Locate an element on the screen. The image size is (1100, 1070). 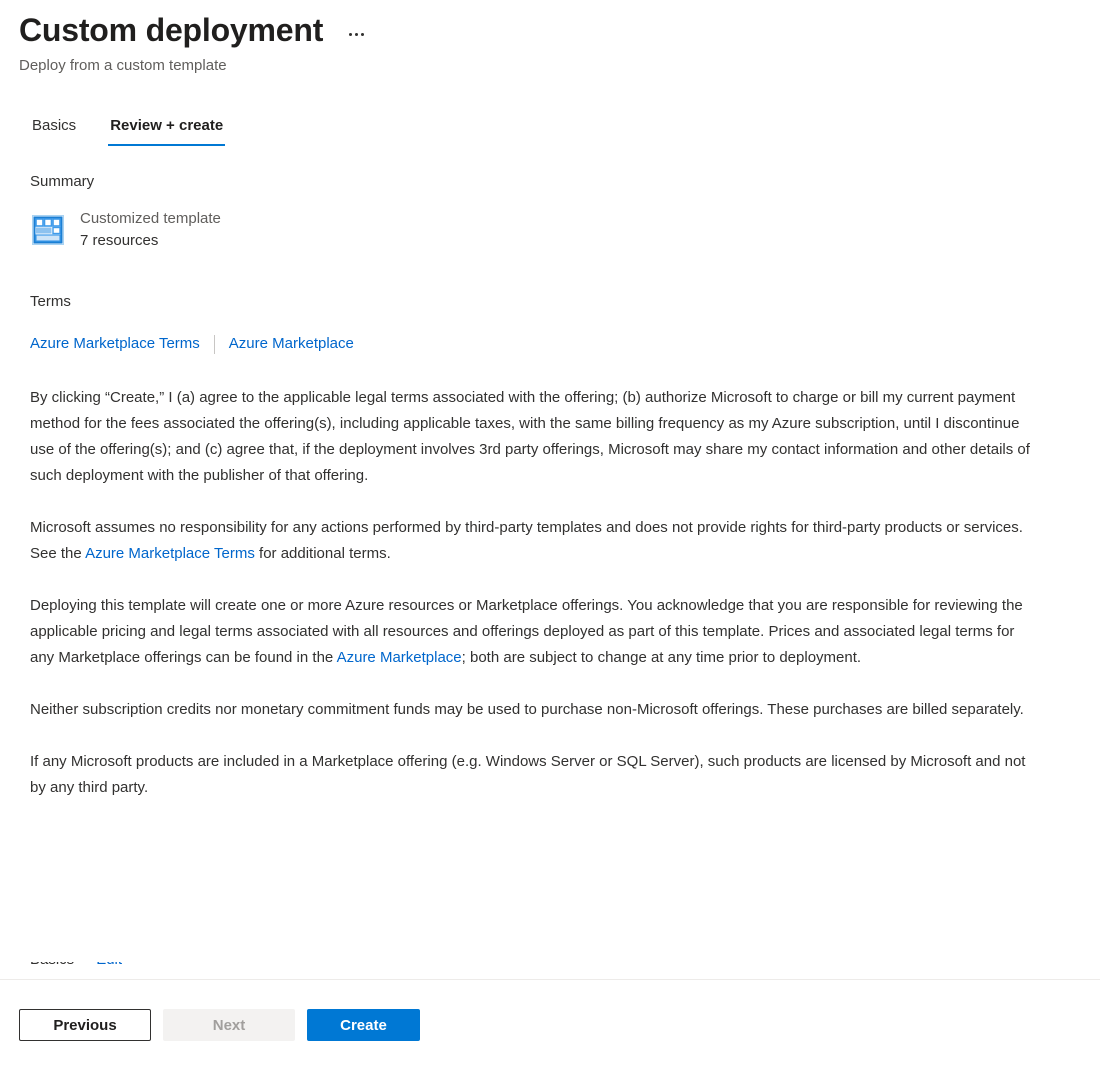
tab-basics: Basics is located at coordinates (54, 129).